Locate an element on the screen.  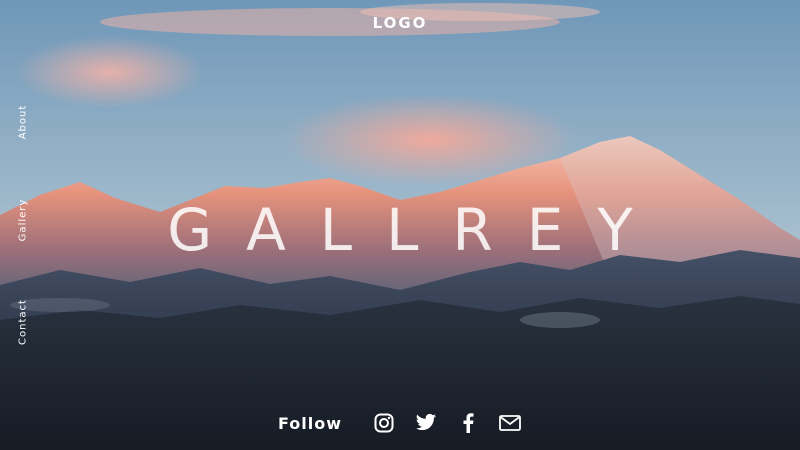
mail-link is located at coordinates (510, 423).